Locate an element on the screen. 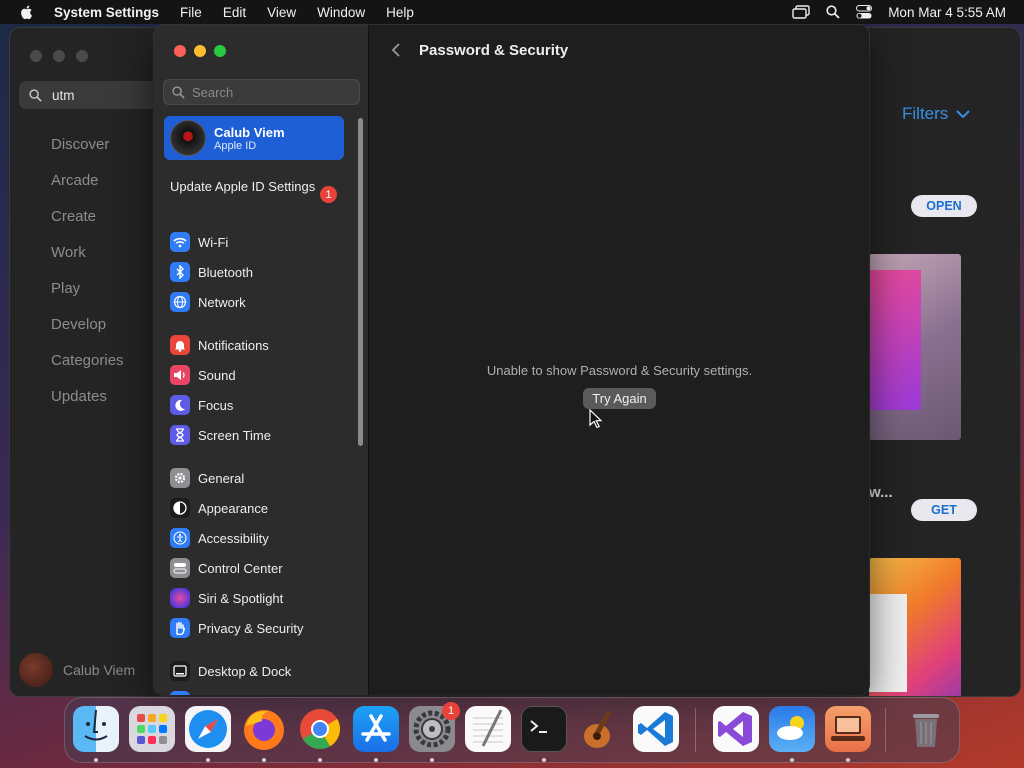 This screenshot has height=768, width=1024. app-store-icon is located at coordinates (376, 729).